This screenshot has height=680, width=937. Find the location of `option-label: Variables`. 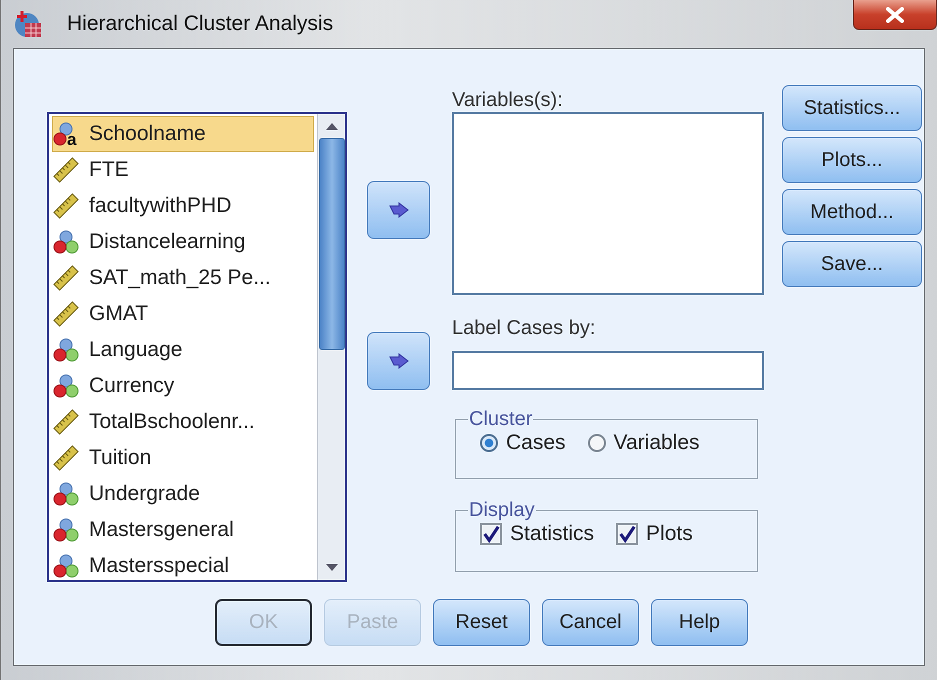

option-label: Variables is located at coordinates (657, 443).